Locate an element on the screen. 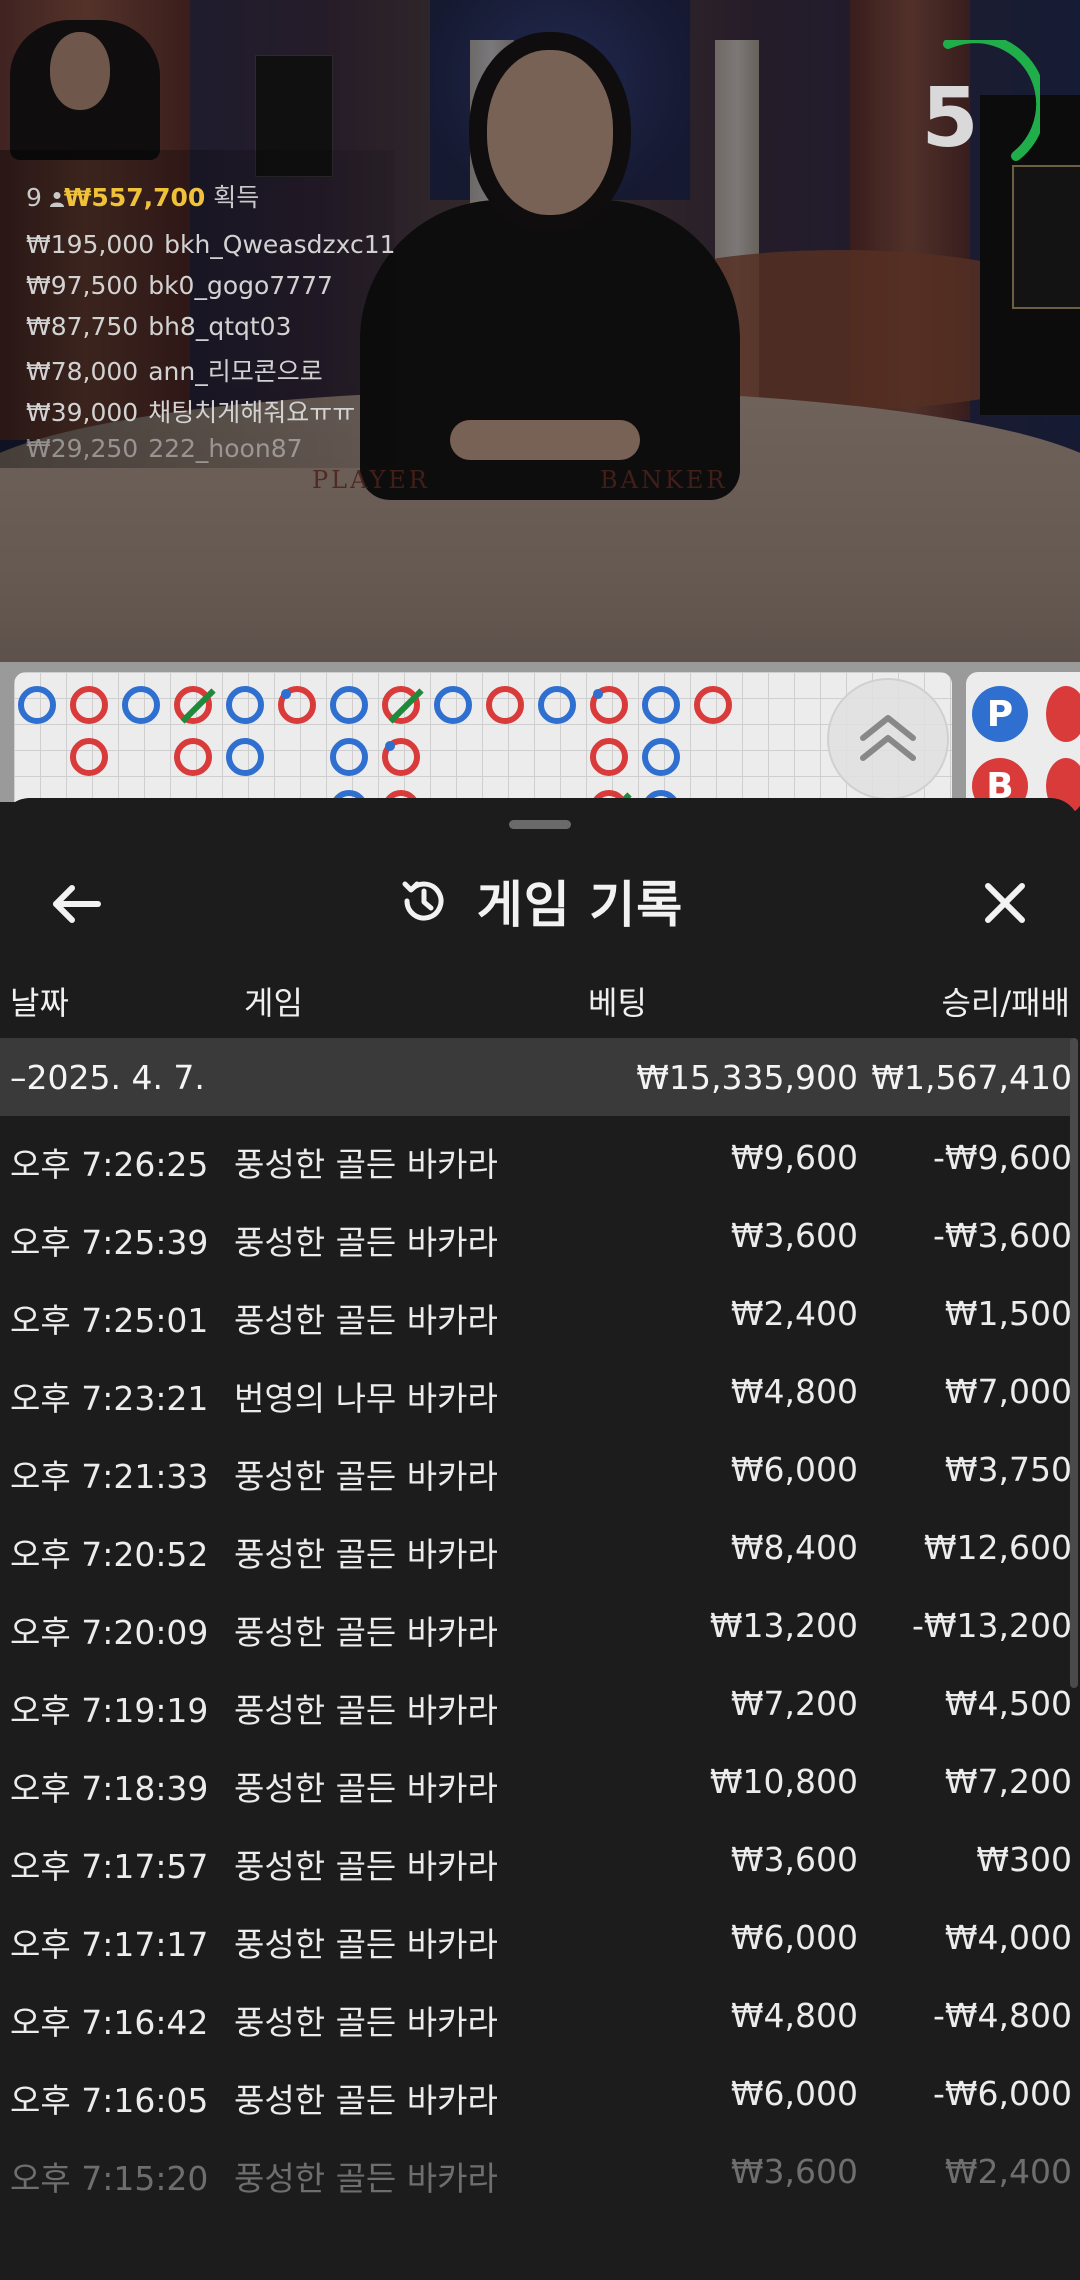 Image resolution: width=1080 pixels, height=2280 pixels. scoreboard-strip: P B is located at coordinates (540, 738).